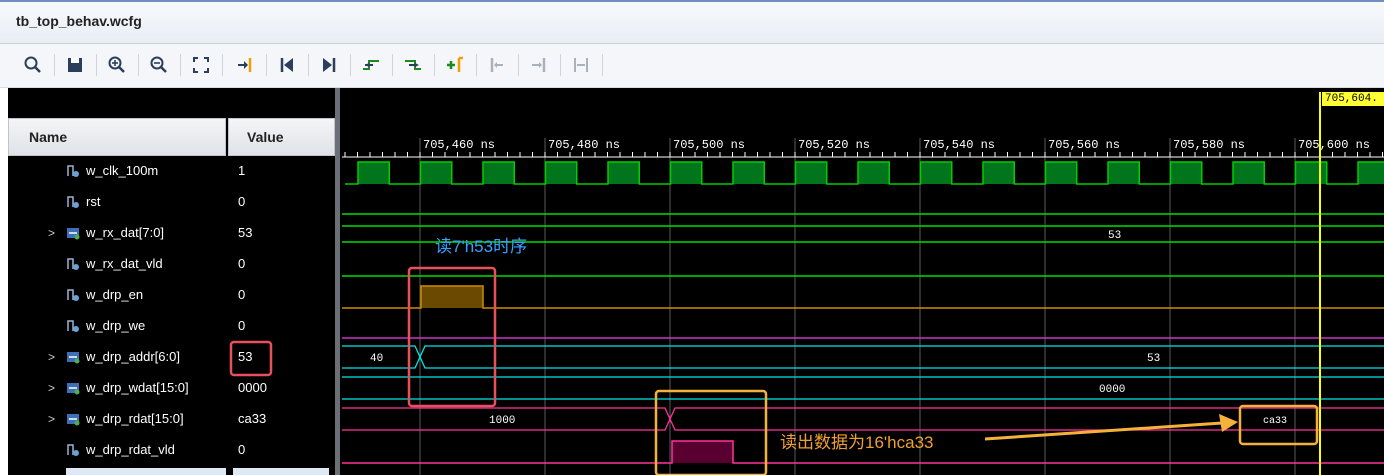  I want to click on name-column-label: Name, so click(48, 137).